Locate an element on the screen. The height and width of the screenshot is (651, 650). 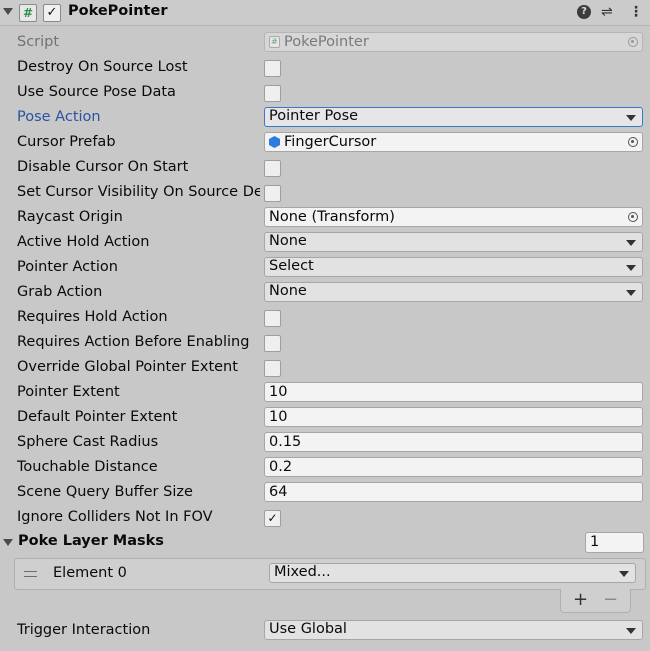
script-icon: # is located at coordinates (28, 13).